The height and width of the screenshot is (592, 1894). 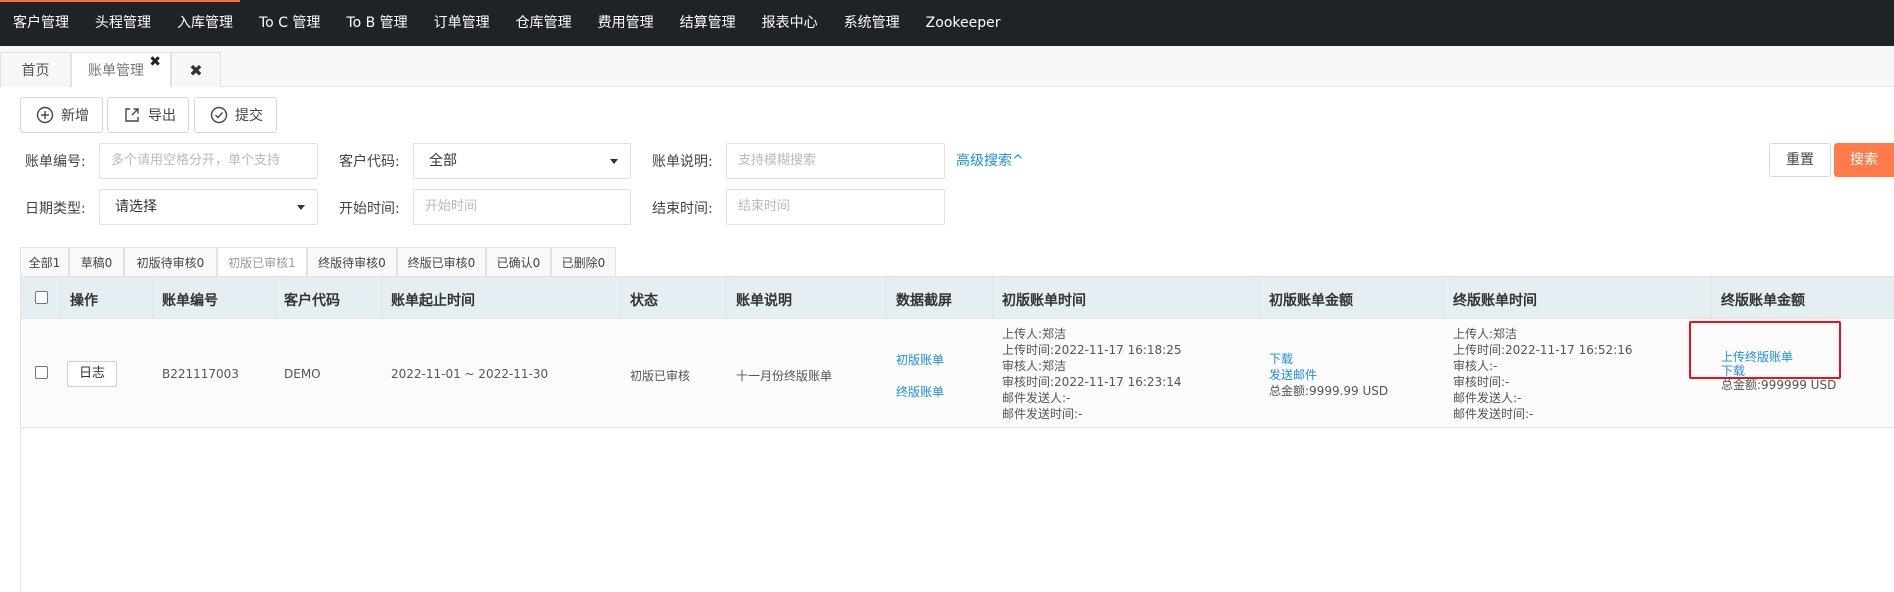 What do you see at coordinates (924, 301) in the screenshot?
I see `header-screenshot: 数据截屏` at bounding box center [924, 301].